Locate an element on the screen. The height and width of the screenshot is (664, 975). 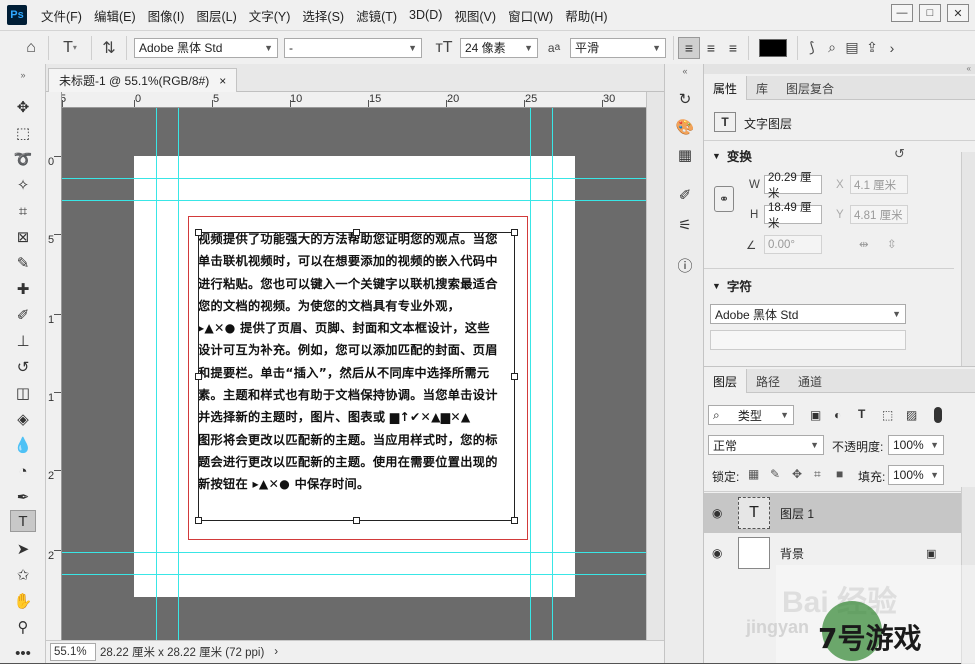
link-icon: ⚭ is located at coordinates (724, 199).